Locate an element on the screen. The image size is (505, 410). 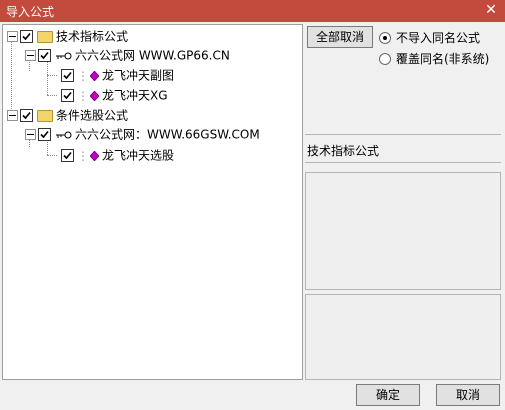
group-label: 技术指标公式 is located at coordinates (92, 36).